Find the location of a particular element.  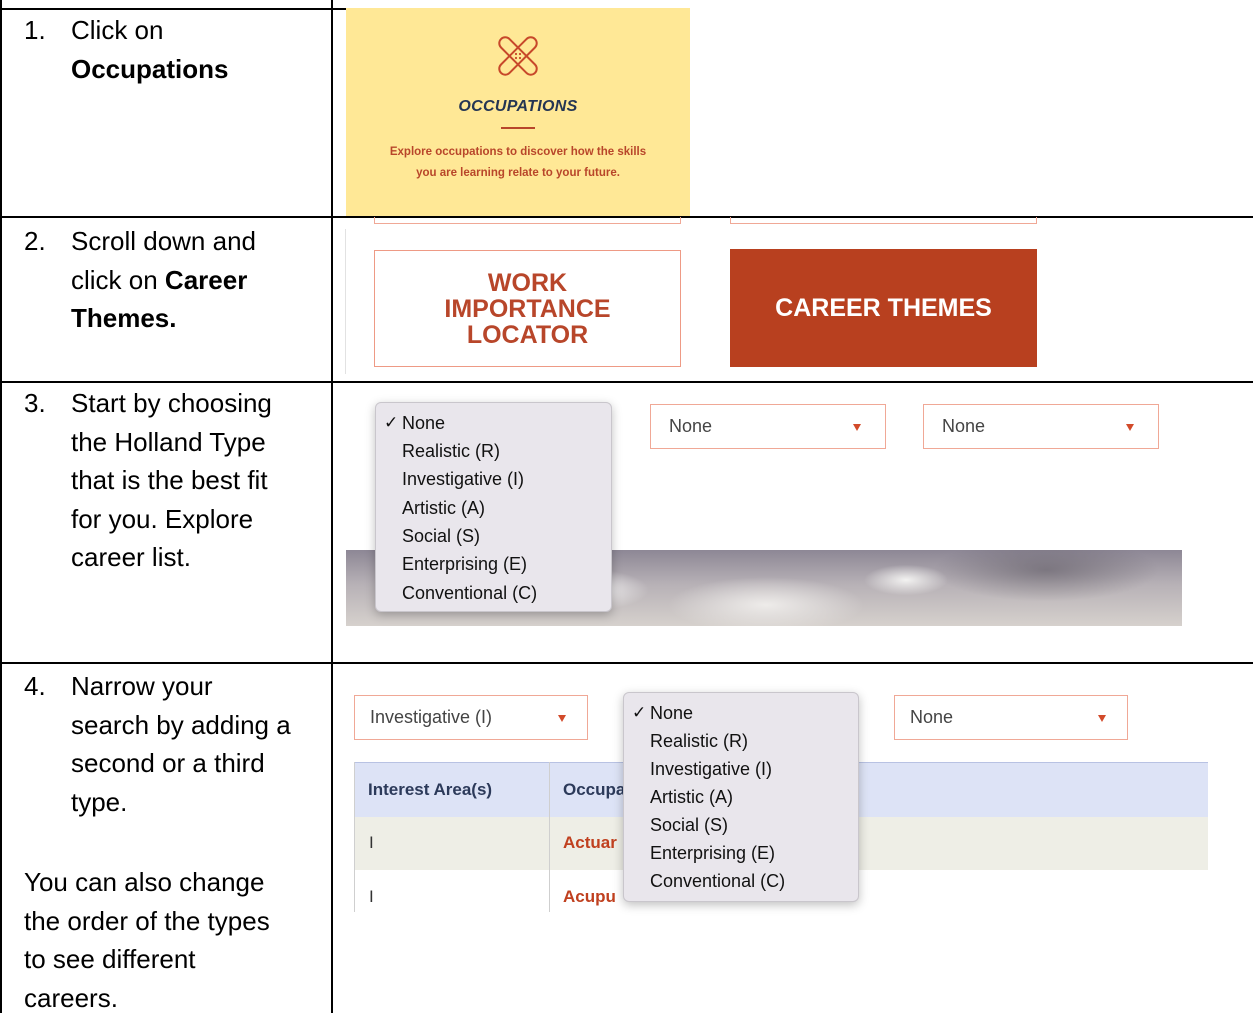

page-edge is located at coordinates (345, 301).